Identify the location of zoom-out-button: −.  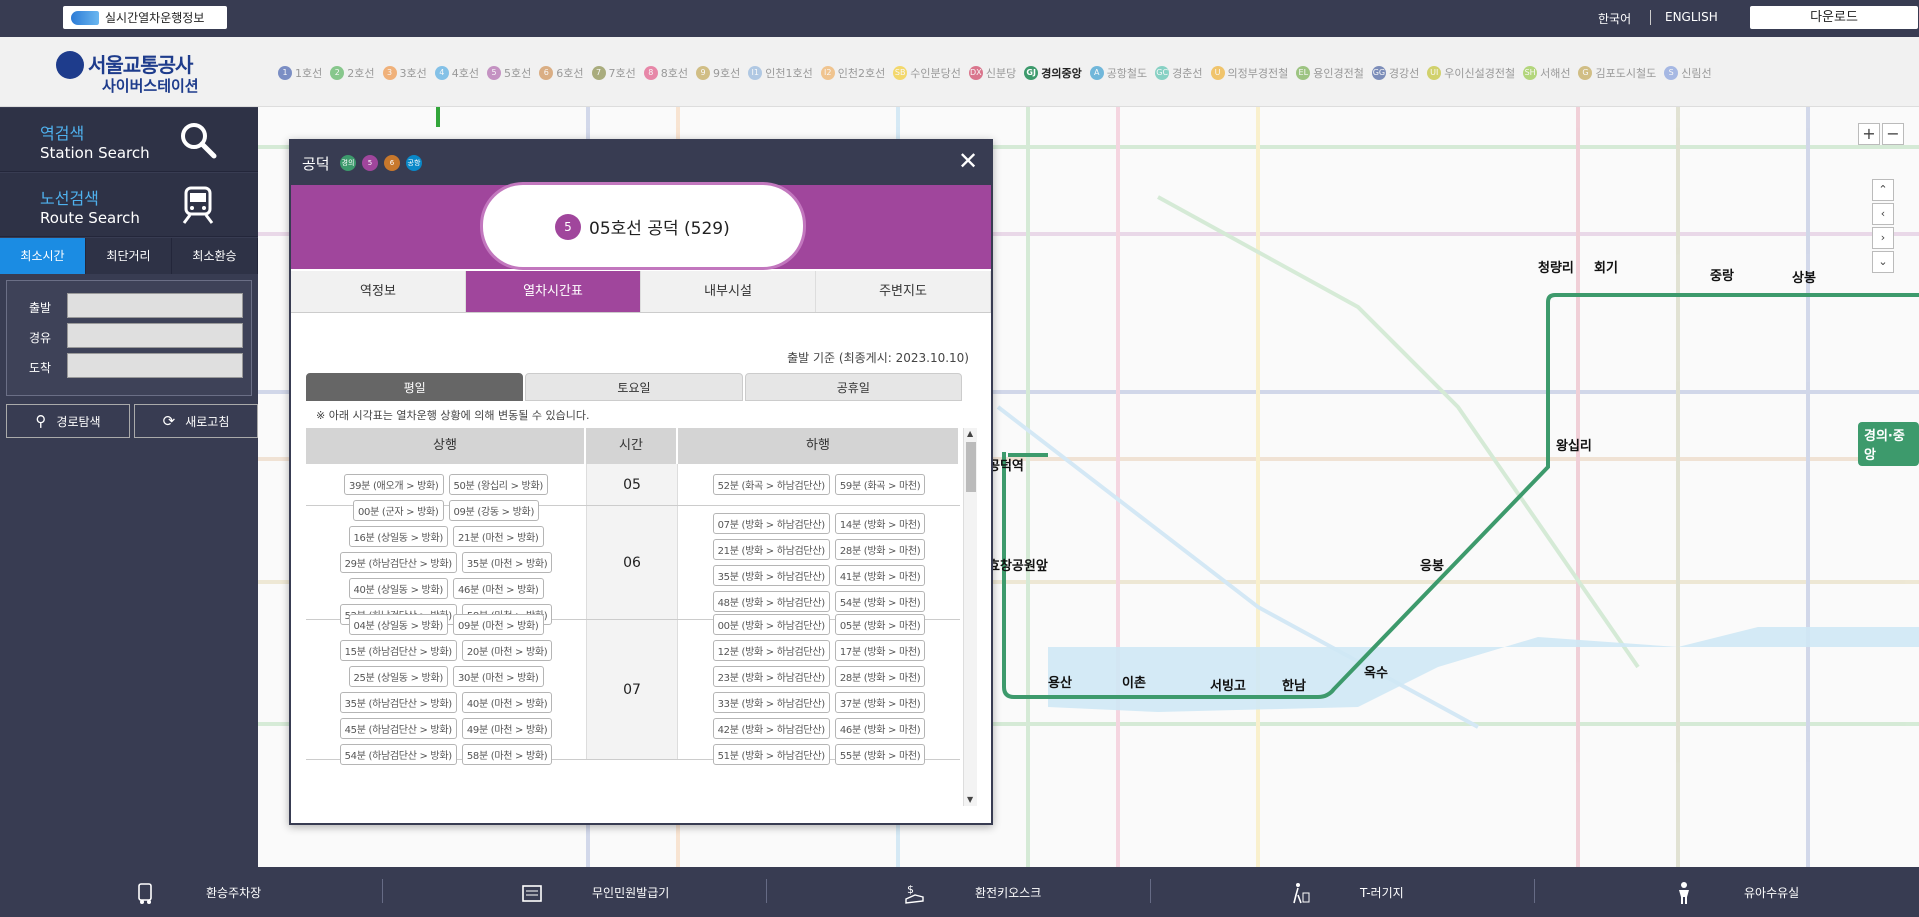
(1893, 134).